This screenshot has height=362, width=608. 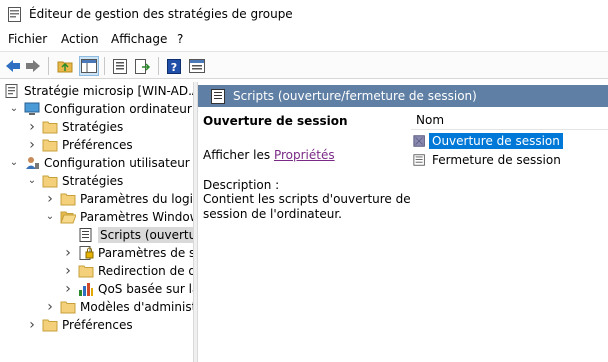 I want to click on toolbar: ?, so click(x=304, y=65).